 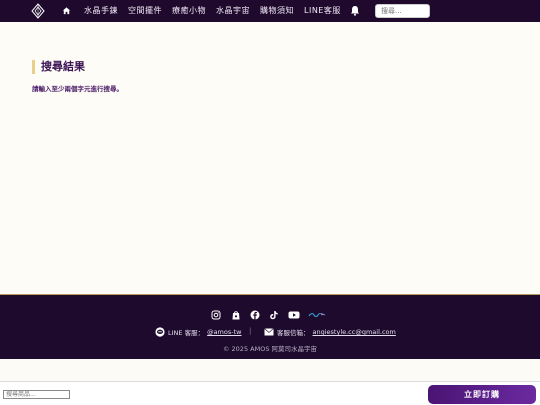 What do you see at coordinates (66, 10) in the screenshot?
I see `home-icon` at bounding box center [66, 10].